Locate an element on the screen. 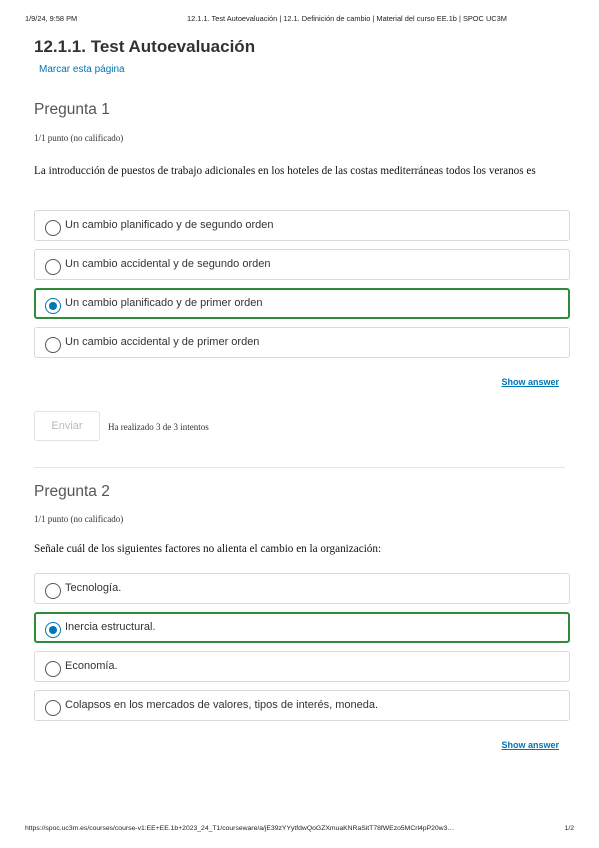 The height and width of the screenshot is (848, 599). q1-option-1: Un cambio planificado y de segundo orden is located at coordinates (302, 225).